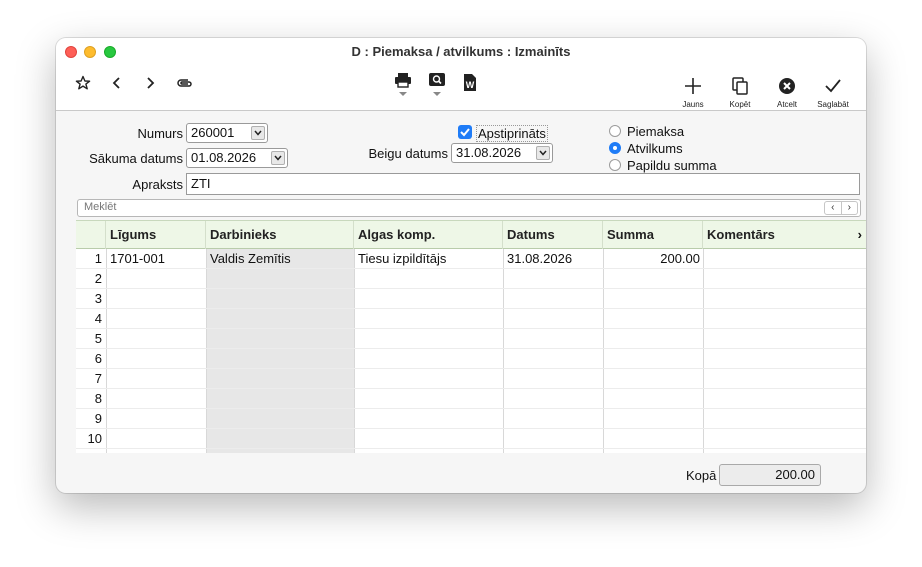 This screenshot has width=922, height=567. Describe the element at coordinates (553, 259) in the screenshot. I see `cell-datums: 31.08.2026` at that location.